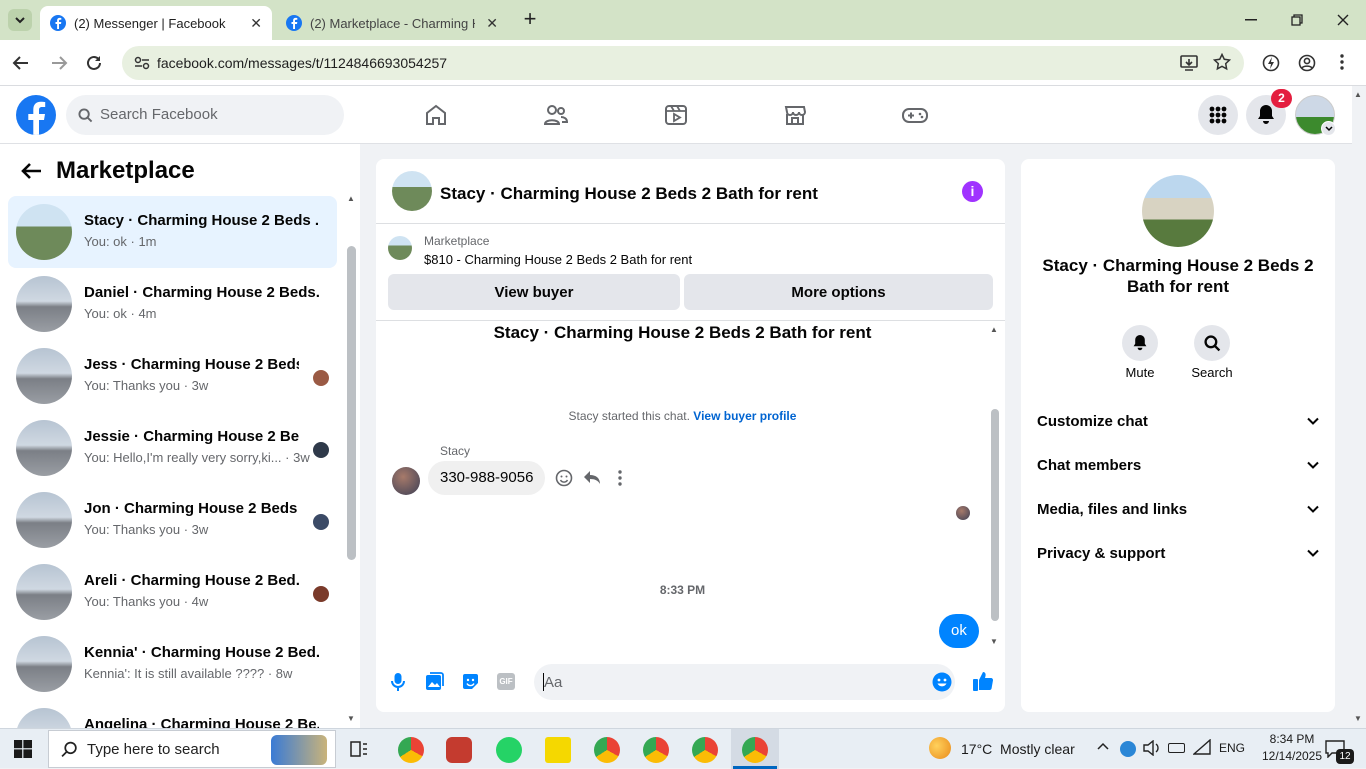  I want to click on battery-icon, so click(1176, 748).